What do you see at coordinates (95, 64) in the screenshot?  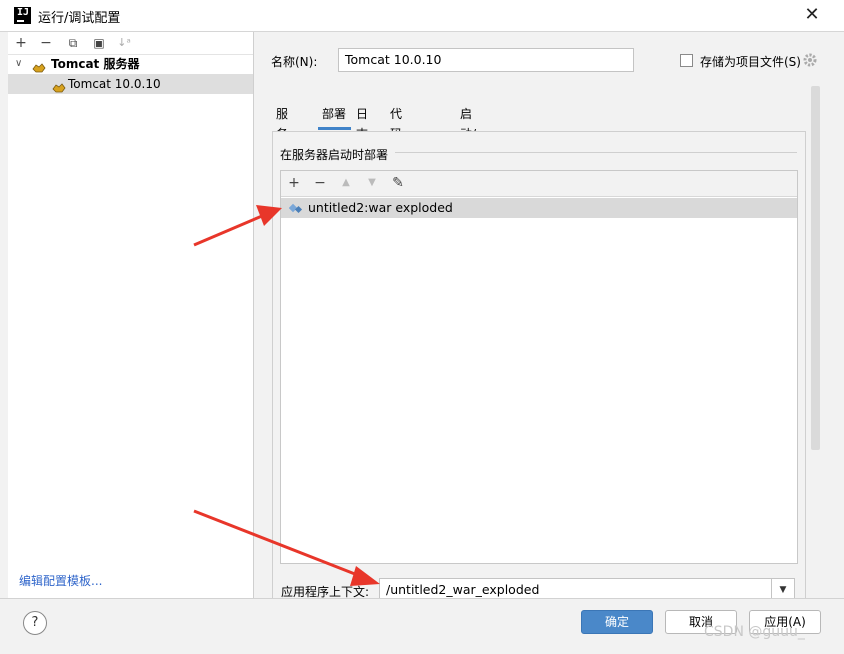 I see `tree-item-label: Tomcat 服务器` at bounding box center [95, 64].